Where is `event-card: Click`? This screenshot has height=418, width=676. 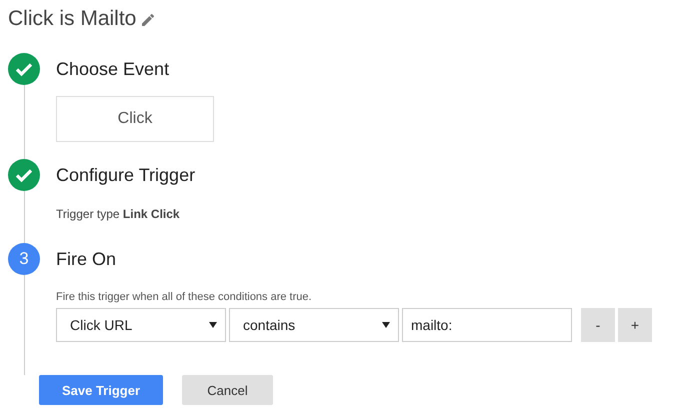 event-card: Click is located at coordinates (135, 119).